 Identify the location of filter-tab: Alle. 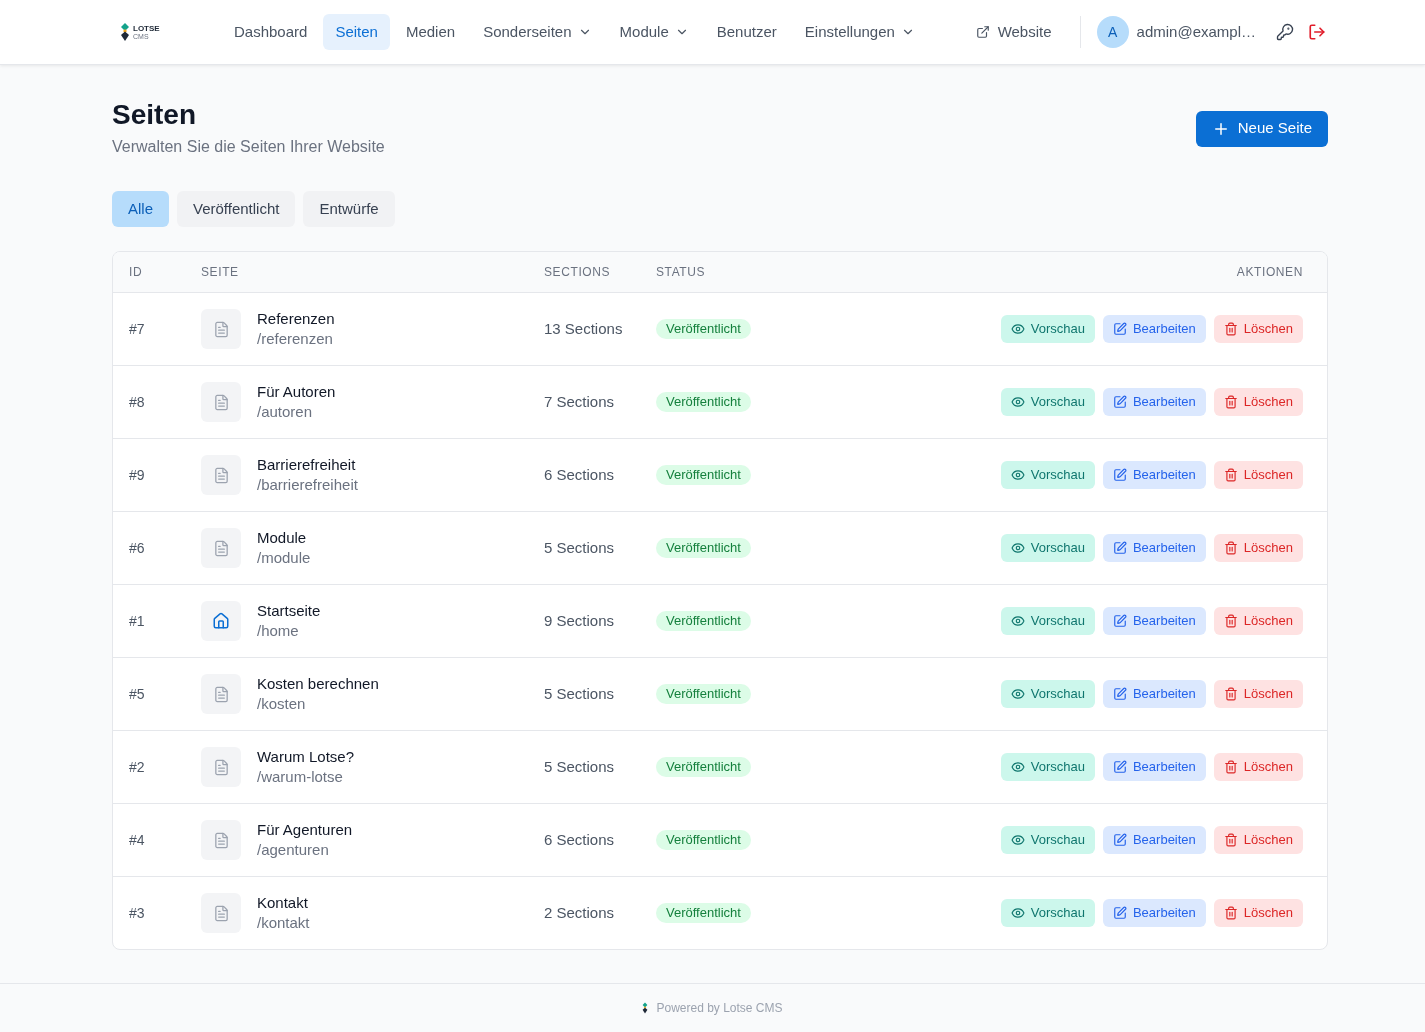
(140, 209).